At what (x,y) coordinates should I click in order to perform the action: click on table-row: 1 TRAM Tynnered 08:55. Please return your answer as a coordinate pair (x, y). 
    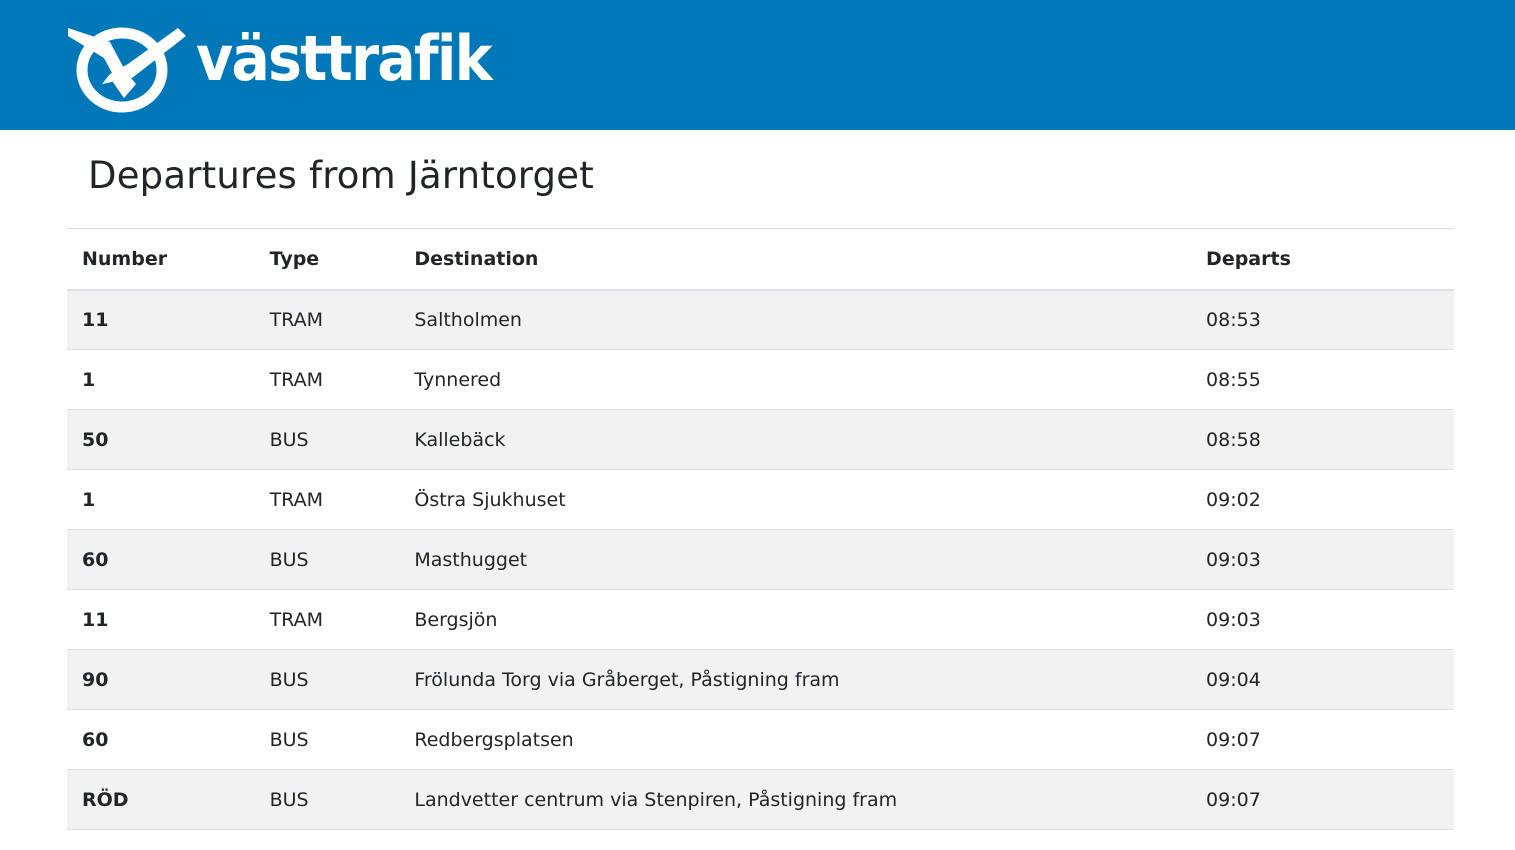
    Looking at the image, I should click on (760, 380).